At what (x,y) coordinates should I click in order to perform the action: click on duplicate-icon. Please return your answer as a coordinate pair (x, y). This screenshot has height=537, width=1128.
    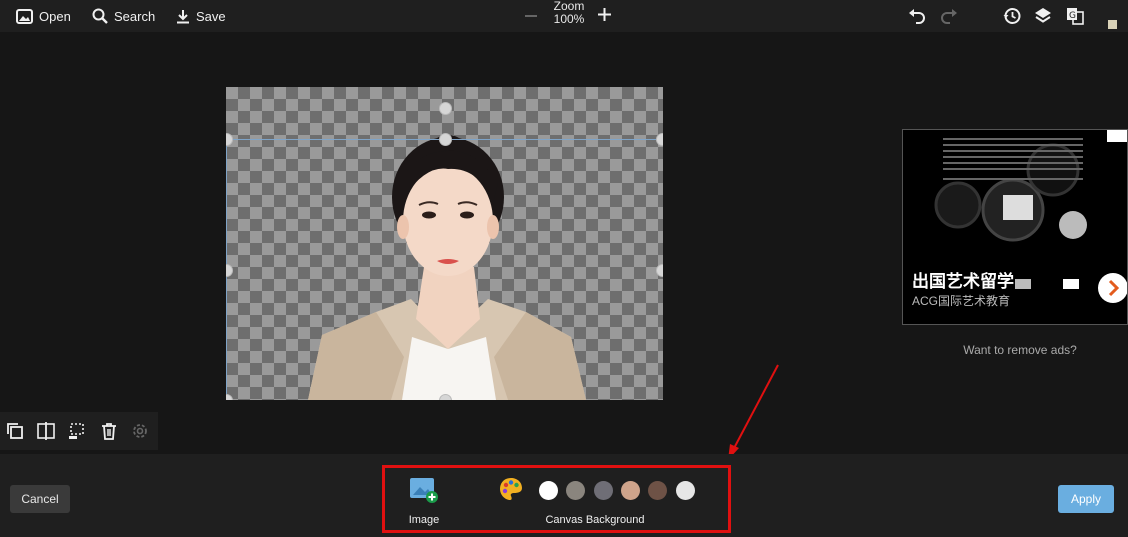
    Looking at the image, I should click on (15, 431).